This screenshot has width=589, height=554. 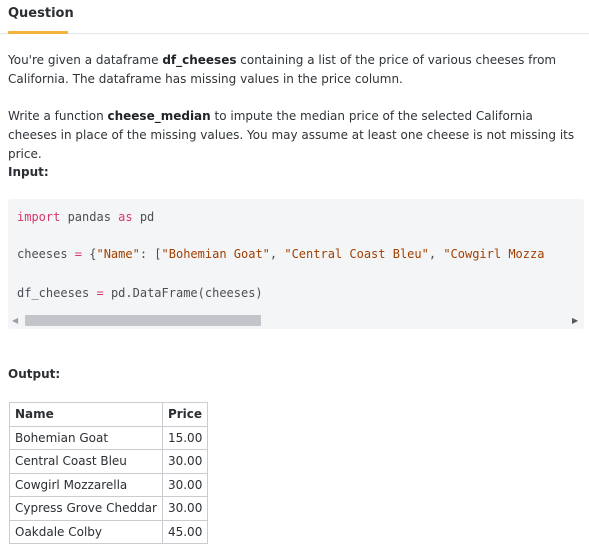 What do you see at coordinates (140, 293) in the screenshot?
I see `code-line-3: df_cheeses = pd.DataFrame(cheeses)` at bounding box center [140, 293].